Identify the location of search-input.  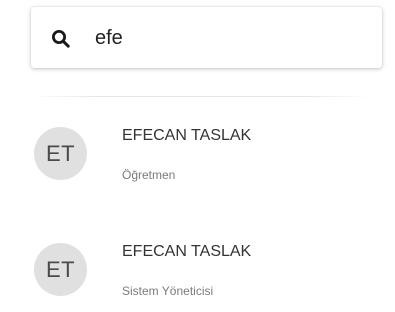
(230, 38).